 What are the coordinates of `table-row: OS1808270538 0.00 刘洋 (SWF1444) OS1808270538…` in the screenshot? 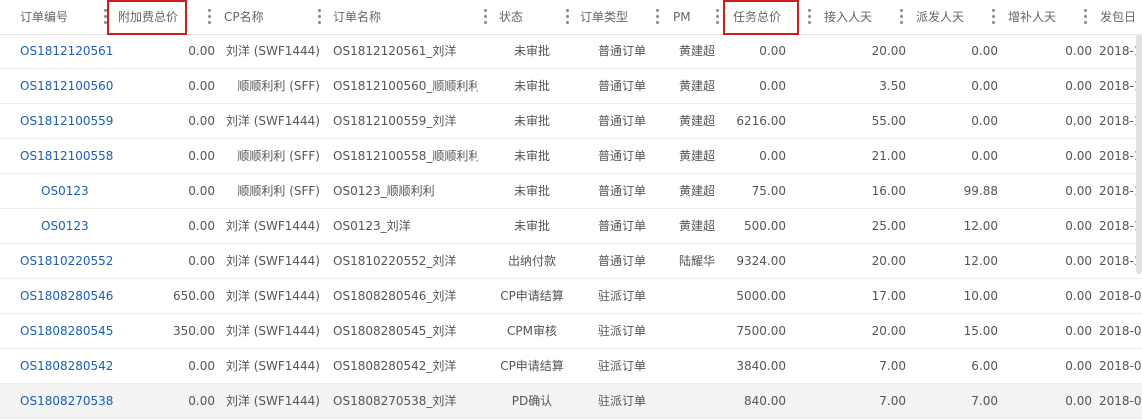 It's located at (571, 401).